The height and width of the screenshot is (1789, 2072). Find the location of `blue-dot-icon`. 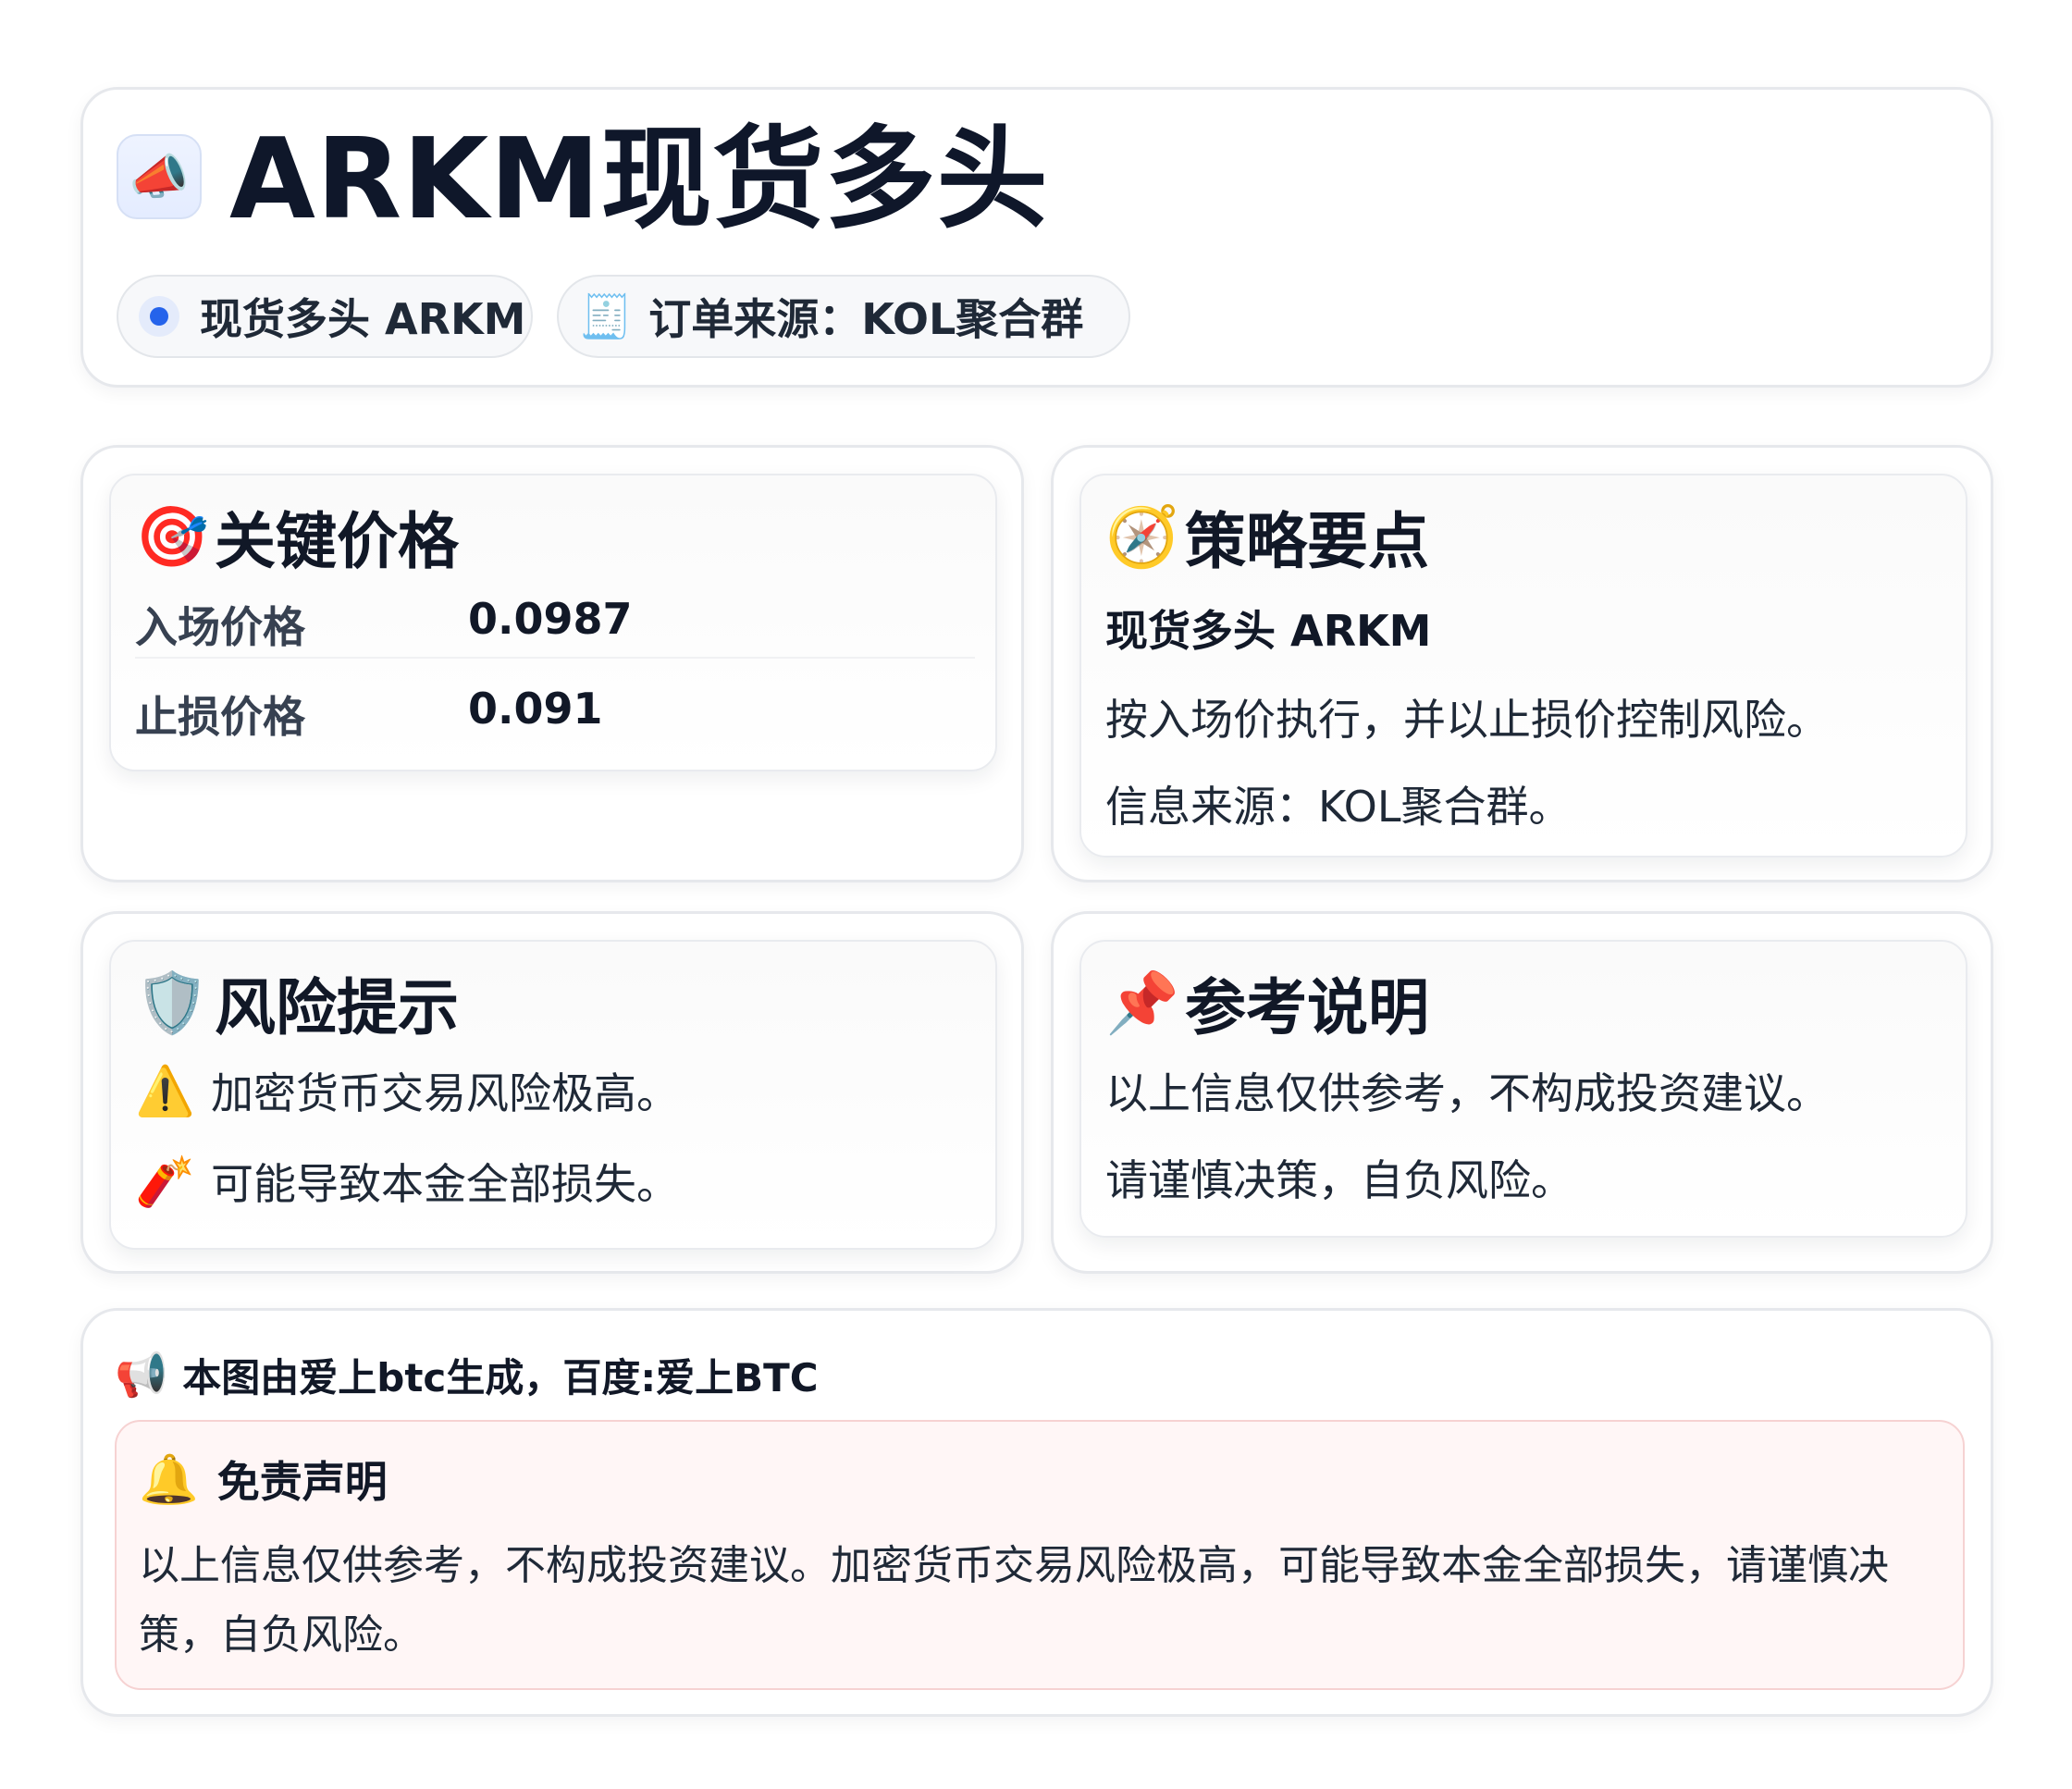

blue-dot-icon is located at coordinates (159, 317).